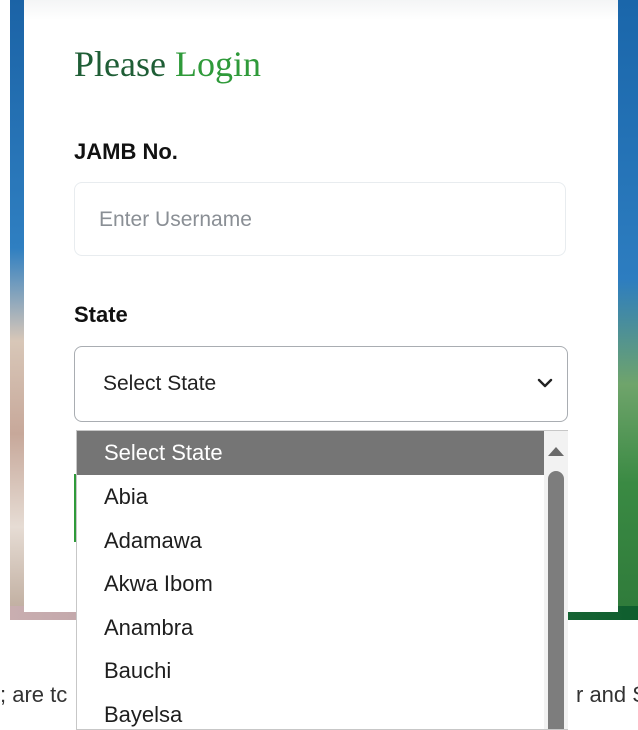  I want to click on jamb-number-input, so click(319, 220).